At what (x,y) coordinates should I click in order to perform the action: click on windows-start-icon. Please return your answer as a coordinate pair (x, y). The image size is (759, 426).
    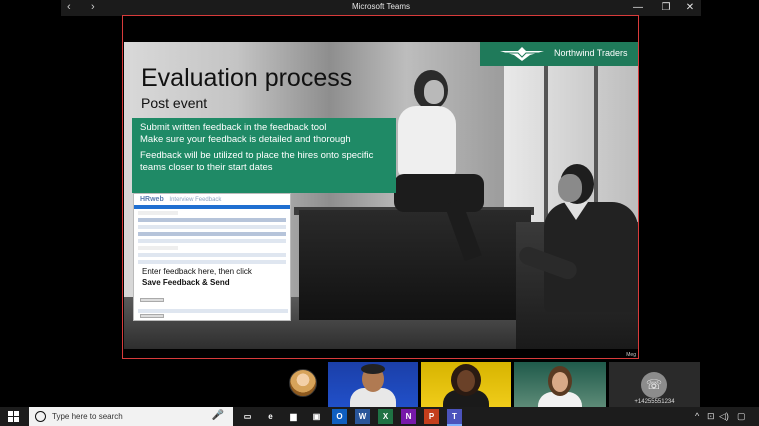
    Looking at the image, I should click on (13, 416).